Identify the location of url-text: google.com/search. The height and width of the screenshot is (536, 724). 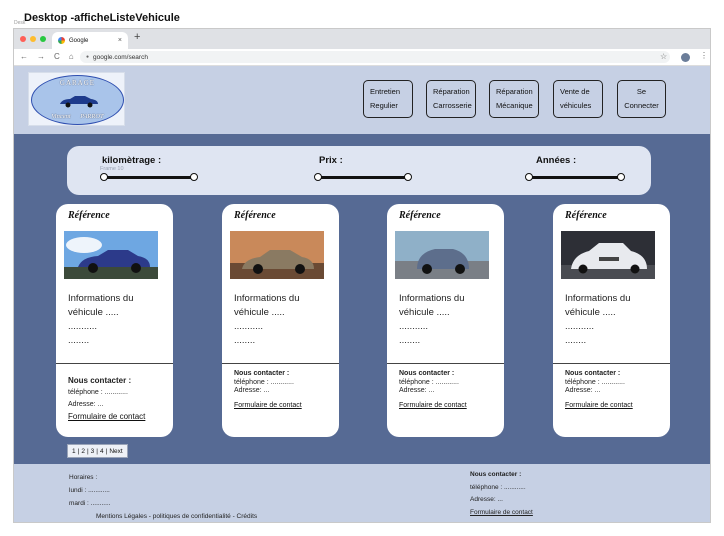
(120, 57).